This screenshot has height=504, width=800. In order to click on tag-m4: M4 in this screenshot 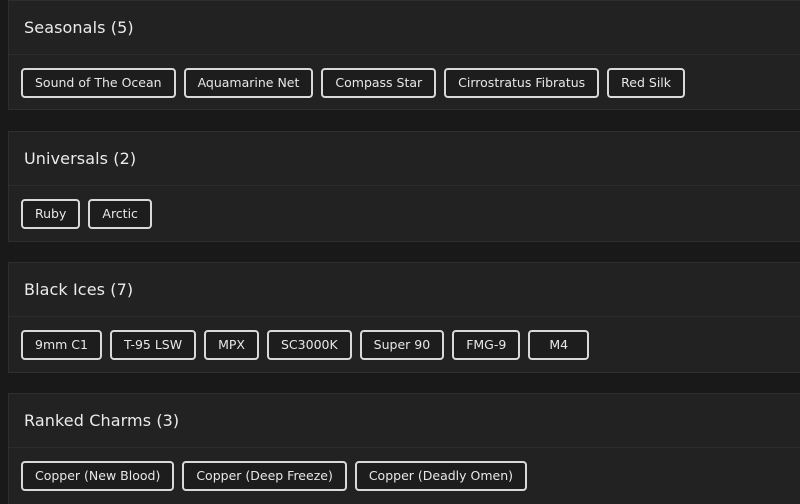, I will do `click(559, 345)`.